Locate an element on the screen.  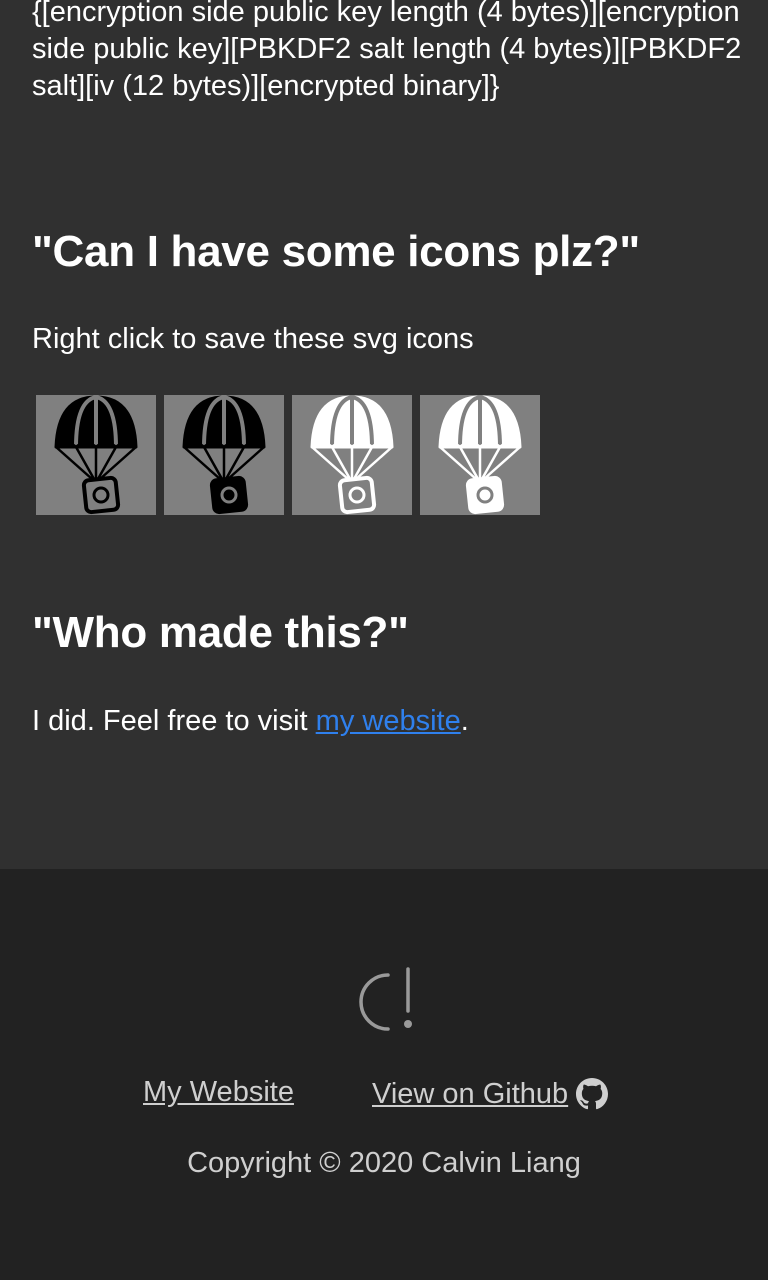
icons-heading: "Can I have some icons plz?" is located at coordinates (336, 251).